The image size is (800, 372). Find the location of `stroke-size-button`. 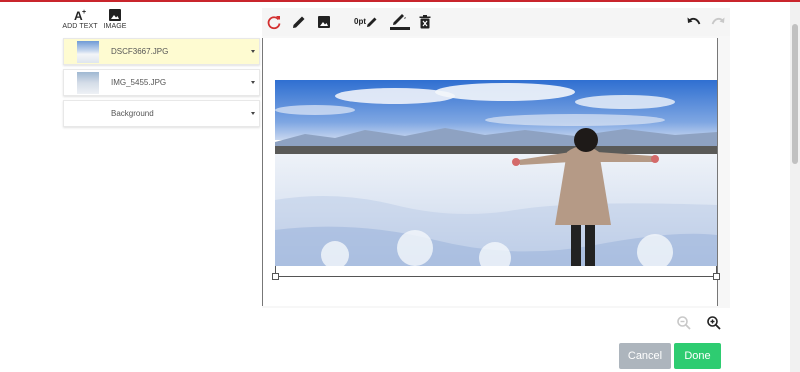

stroke-size-button is located at coordinates (372, 22).